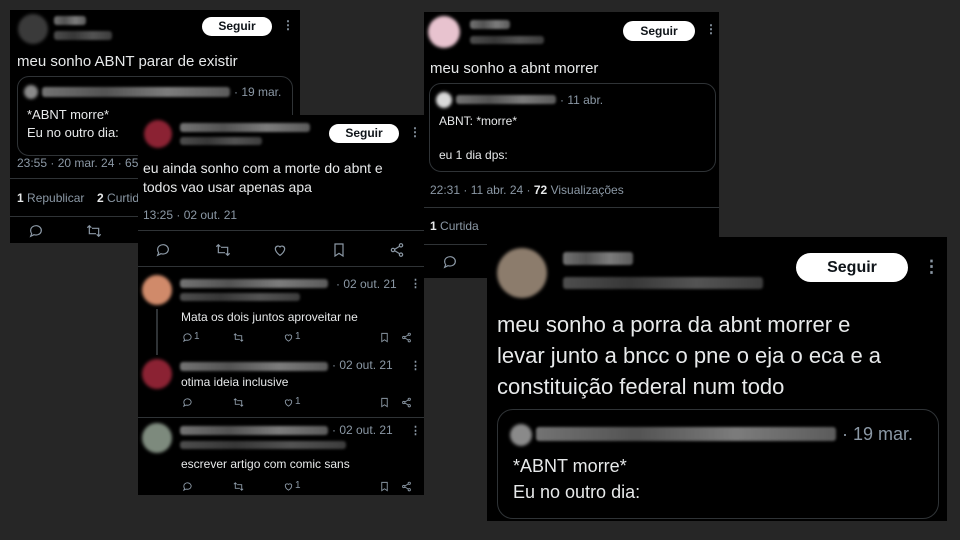 The height and width of the screenshot is (540, 960). I want to click on tweet-timestamp: 22:31 · 11 abr. 24 ·, so click(480, 190).